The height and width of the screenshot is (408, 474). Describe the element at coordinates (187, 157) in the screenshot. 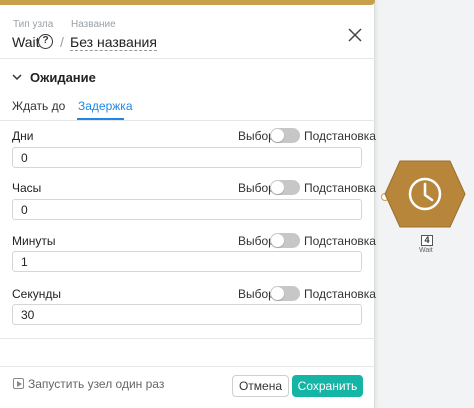

I see `days-input: 0` at that location.